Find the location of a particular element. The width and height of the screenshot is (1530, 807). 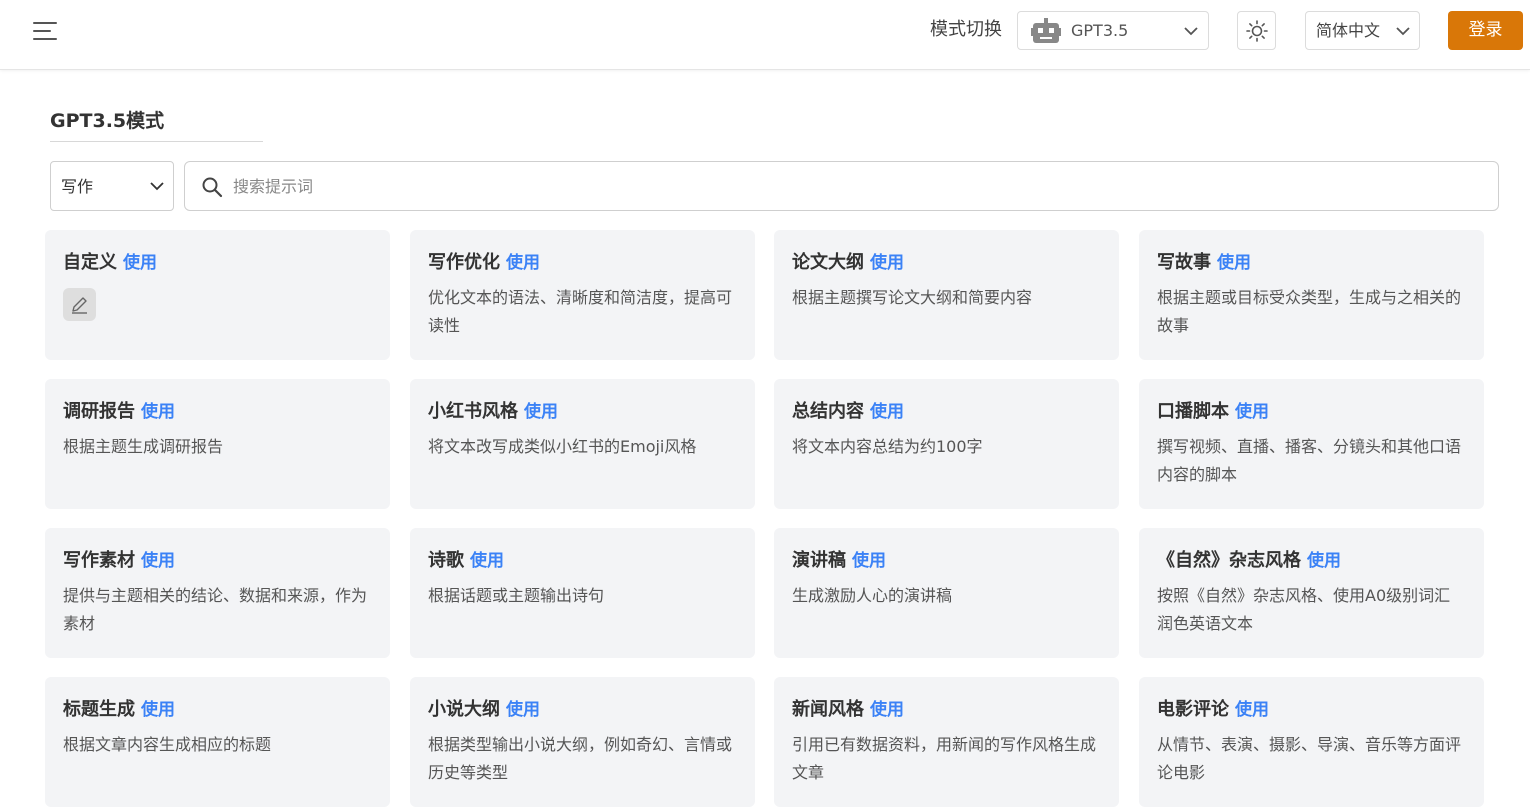

card-description: 根据主题或目标受众类型，生成与之相关的故事 is located at coordinates (1309, 311).